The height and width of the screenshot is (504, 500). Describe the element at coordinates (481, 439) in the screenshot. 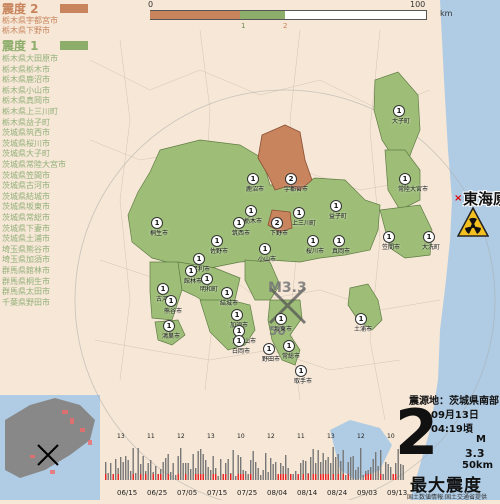

I see `magnitude-label: M` at that location.